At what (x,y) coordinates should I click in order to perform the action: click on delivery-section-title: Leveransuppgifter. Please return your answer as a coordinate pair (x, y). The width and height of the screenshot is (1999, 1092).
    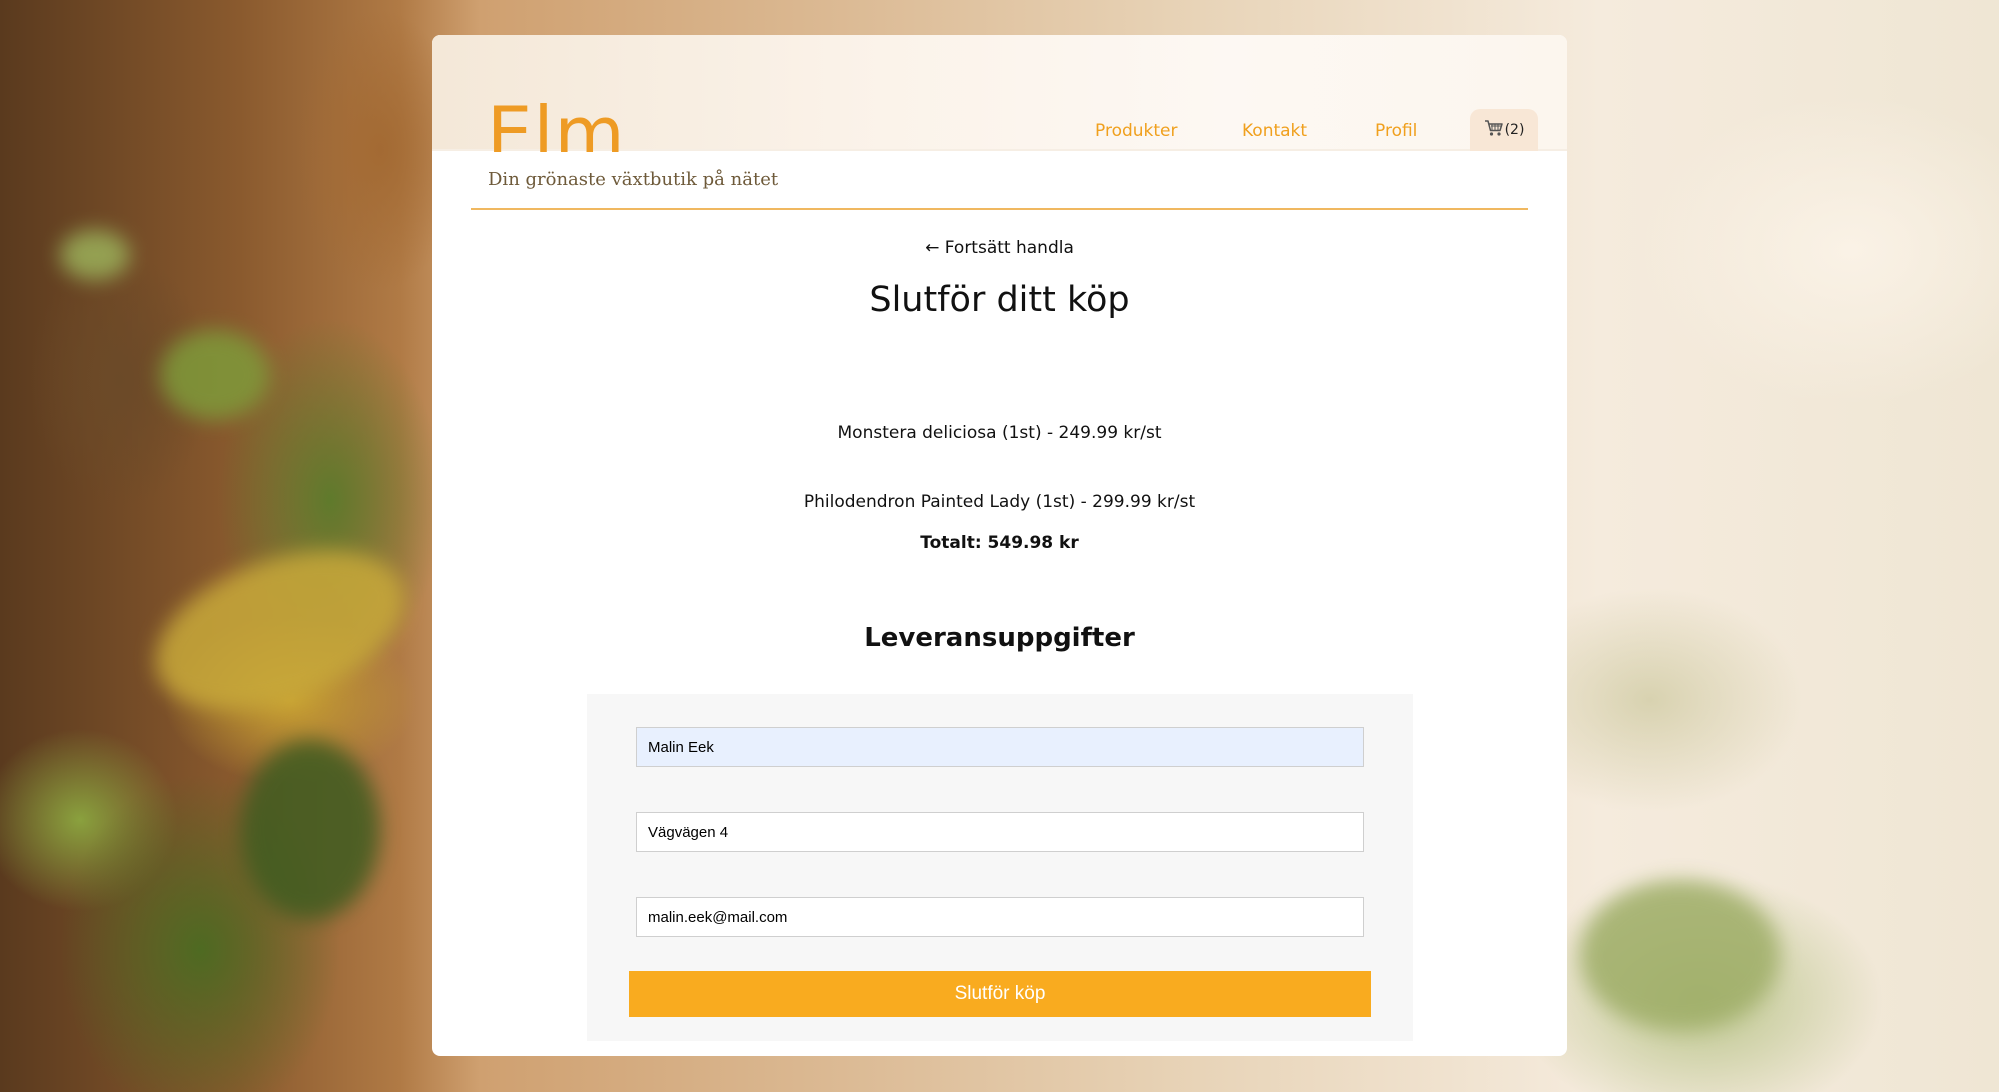
    Looking at the image, I should click on (999, 638).